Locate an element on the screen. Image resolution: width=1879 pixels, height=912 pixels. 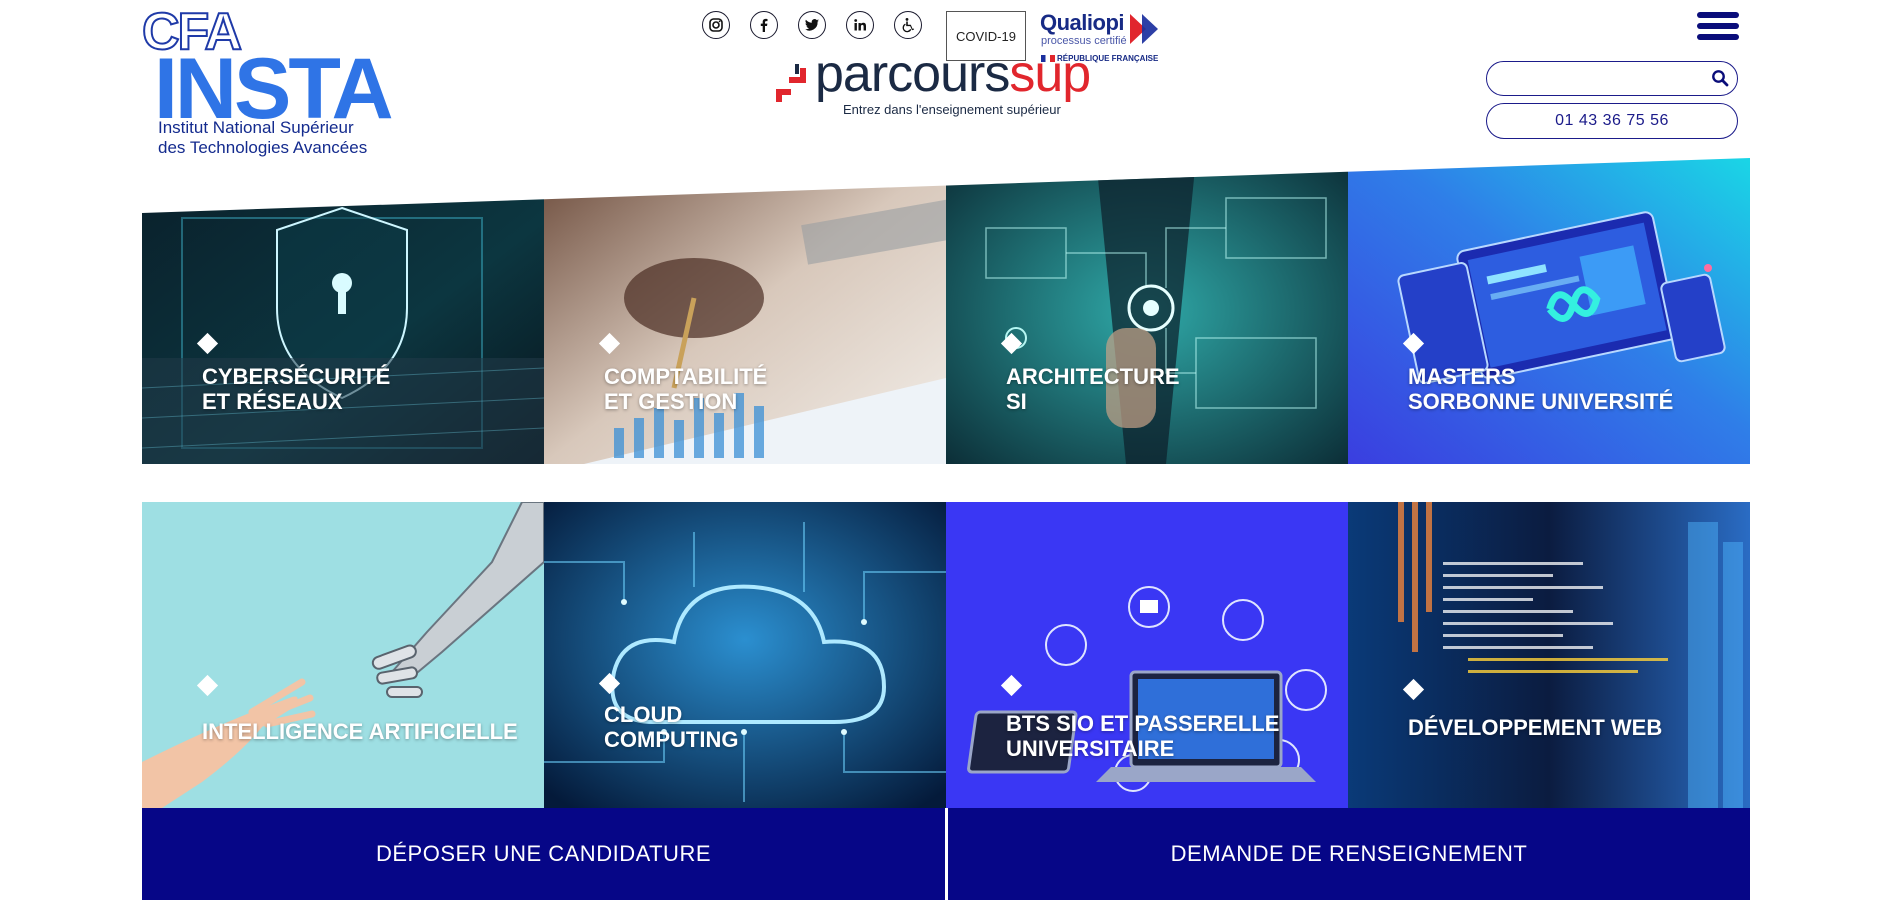
program-label: ARCHITECTURE SI is located at coordinates (1093, 389).